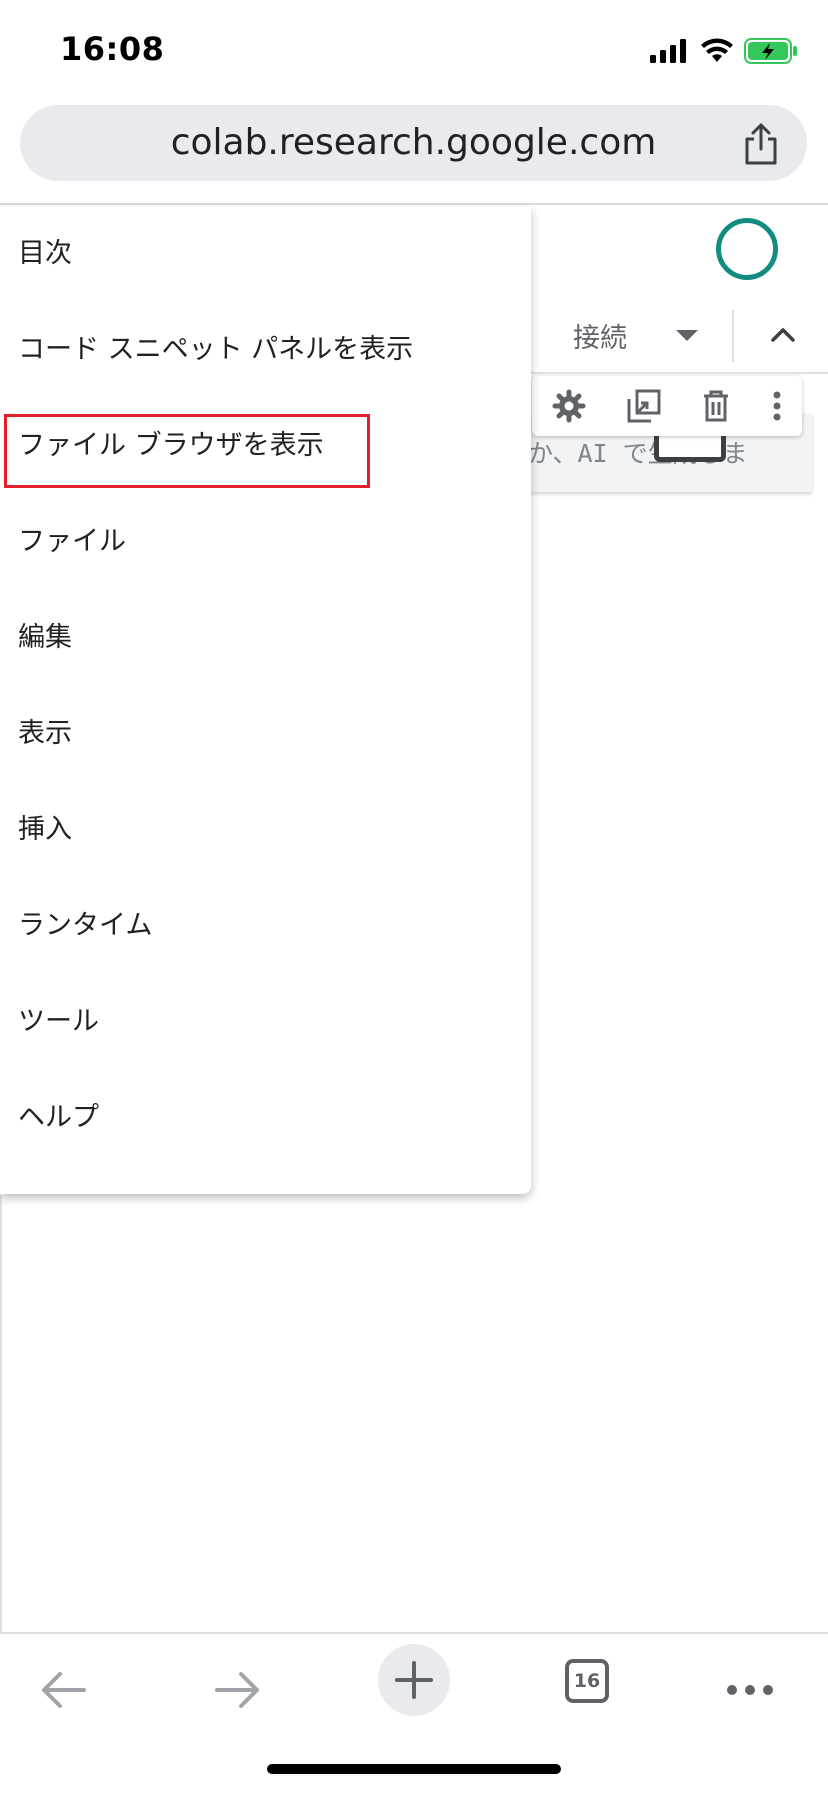 The height and width of the screenshot is (1794, 828). I want to click on status-bar: 16:08, so click(414, 50).